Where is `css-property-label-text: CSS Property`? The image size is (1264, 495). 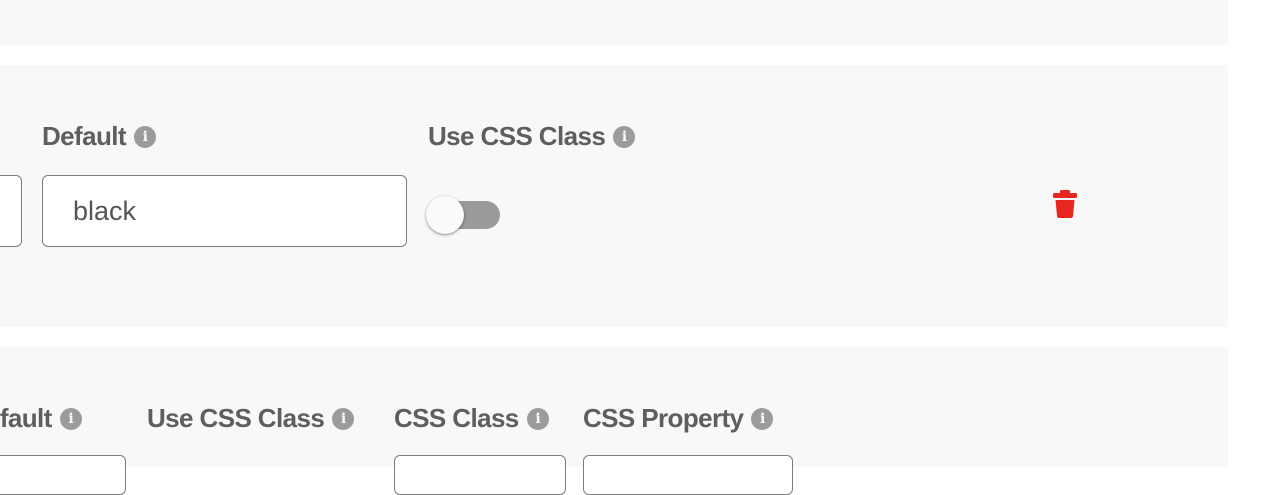 css-property-label-text: CSS Property is located at coordinates (663, 418).